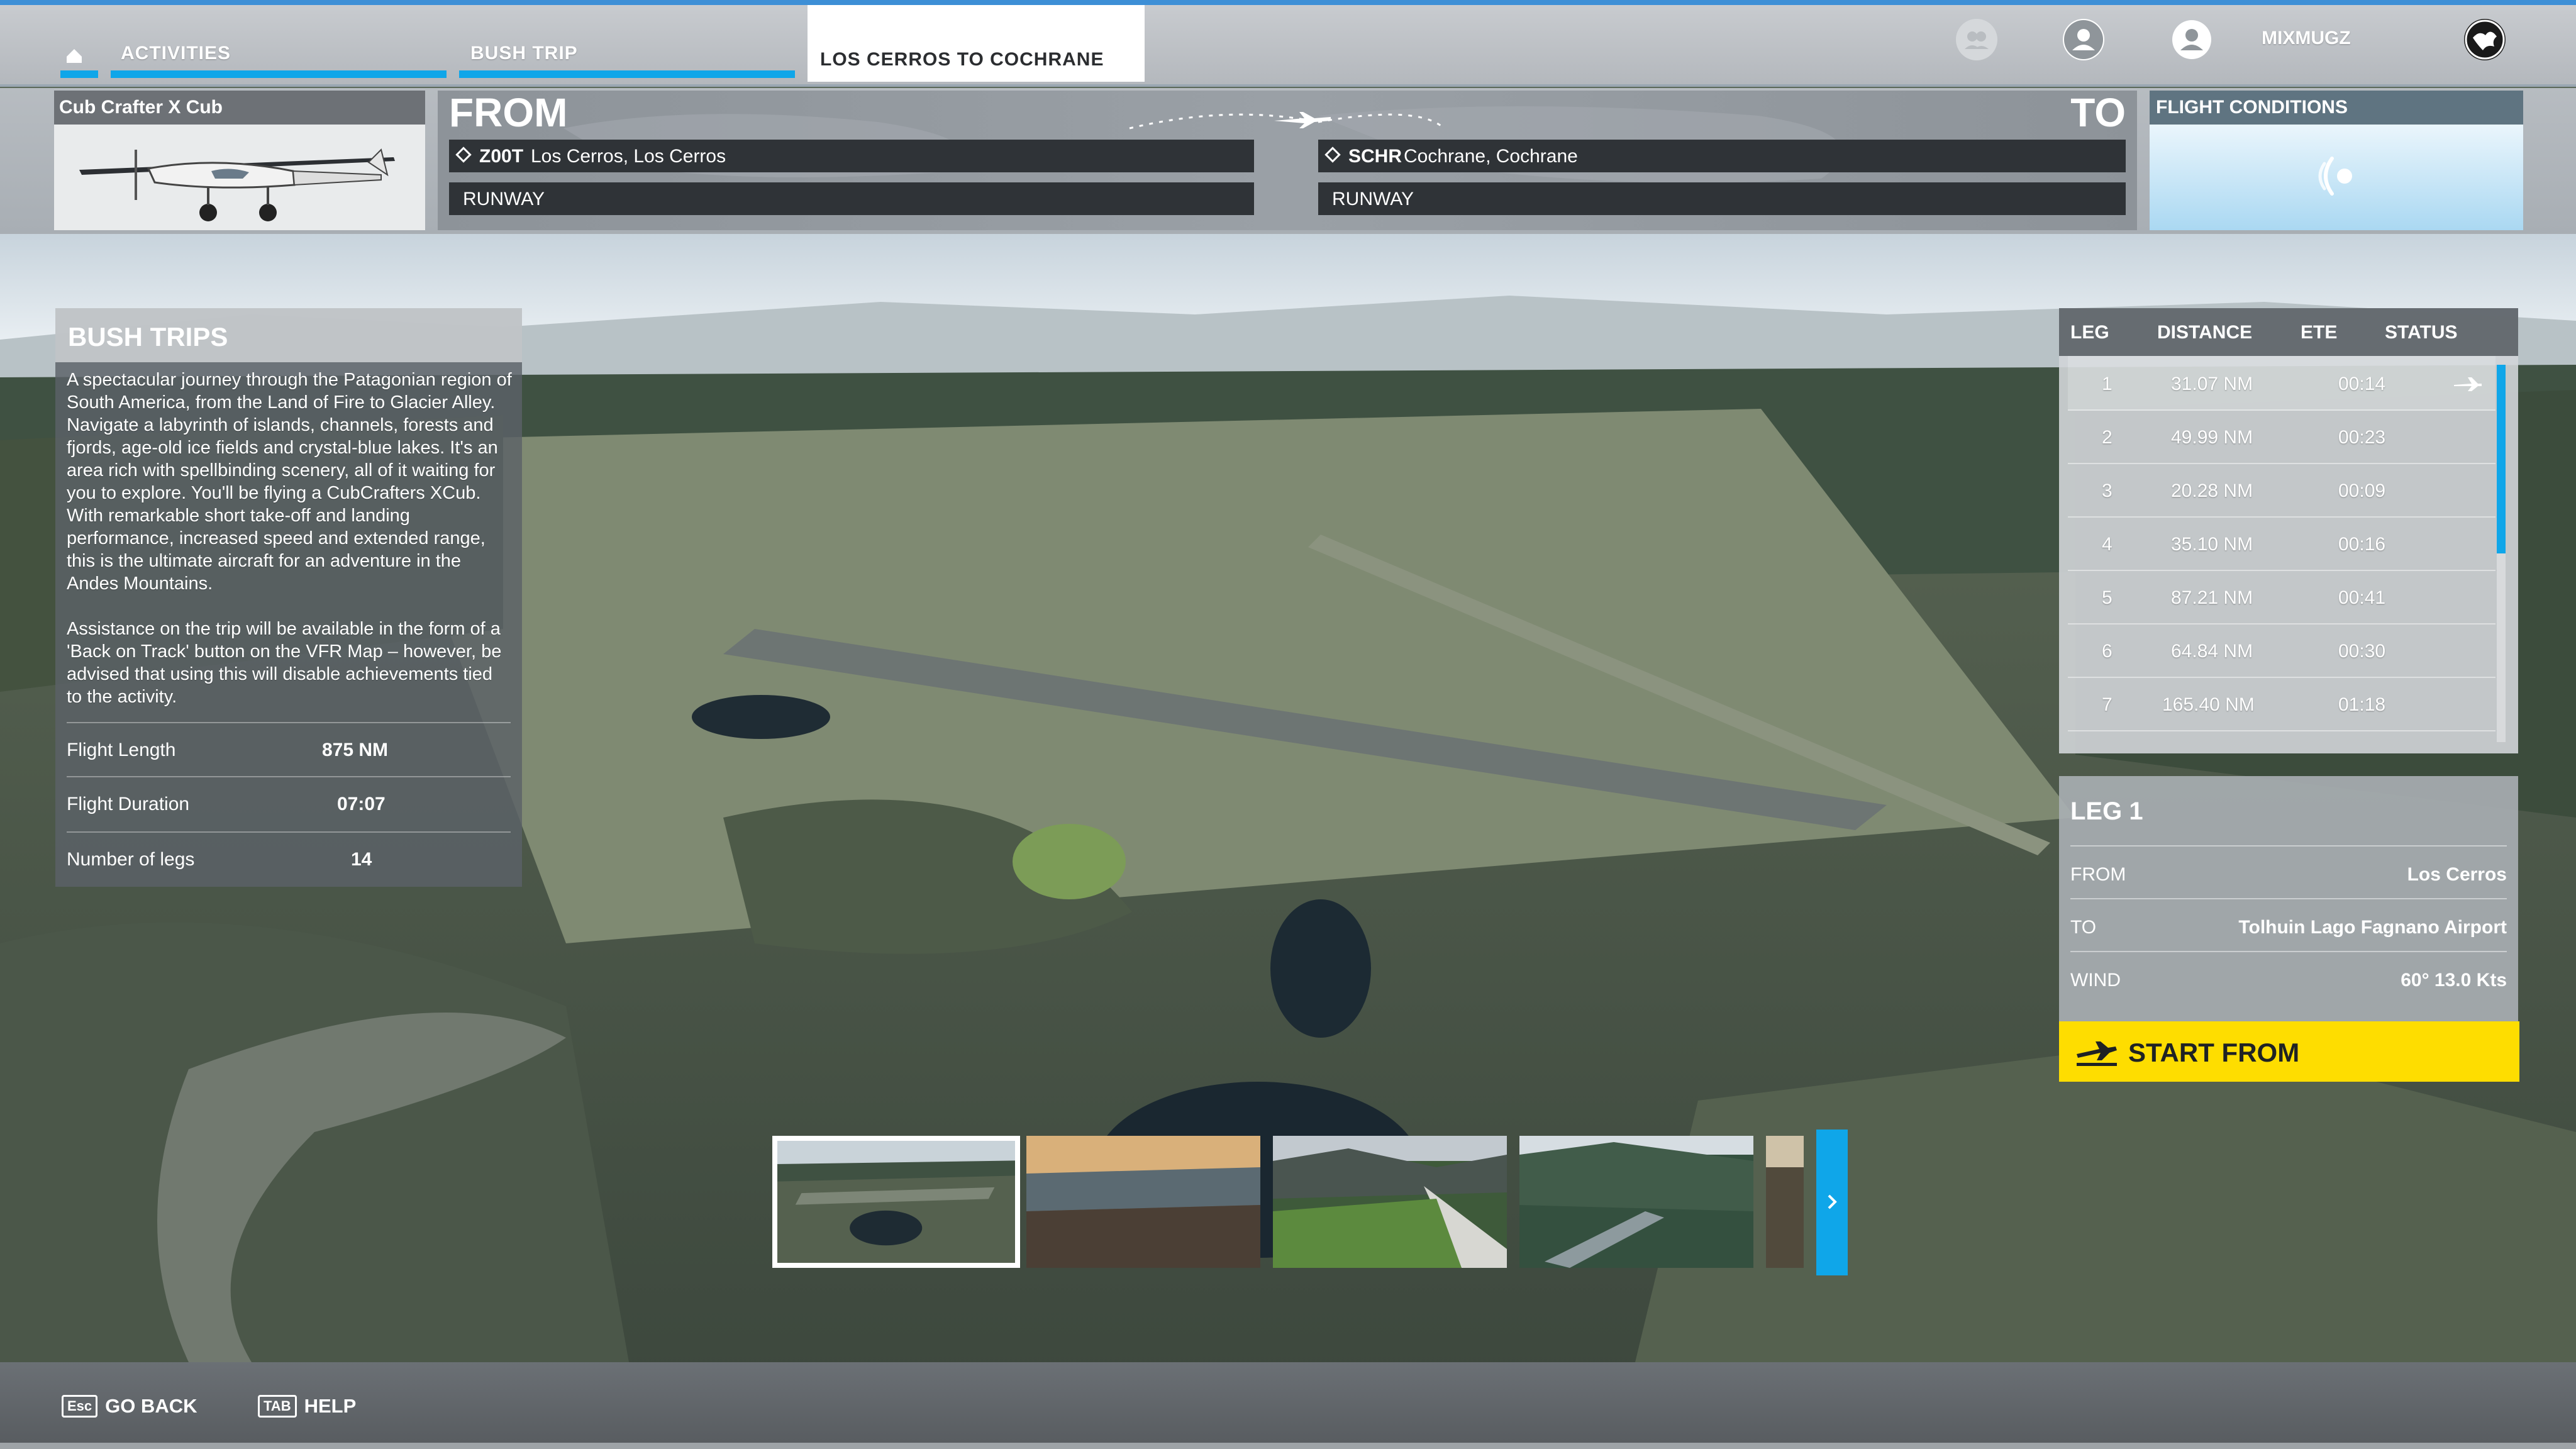  What do you see at coordinates (524, 53) in the screenshot?
I see `tab-bush-trip-label: BUSH TRIP` at bounding box center [524, 53].